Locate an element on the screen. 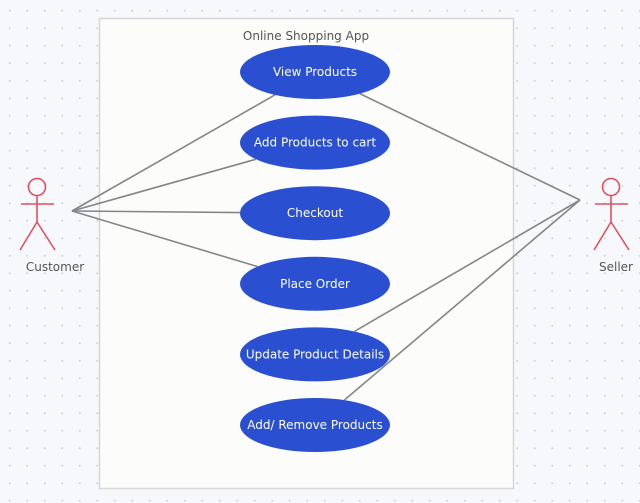 This screenshot has width=640, height=503. use-case-label: Add/ Remove Products is located at coordinates (314, 425).